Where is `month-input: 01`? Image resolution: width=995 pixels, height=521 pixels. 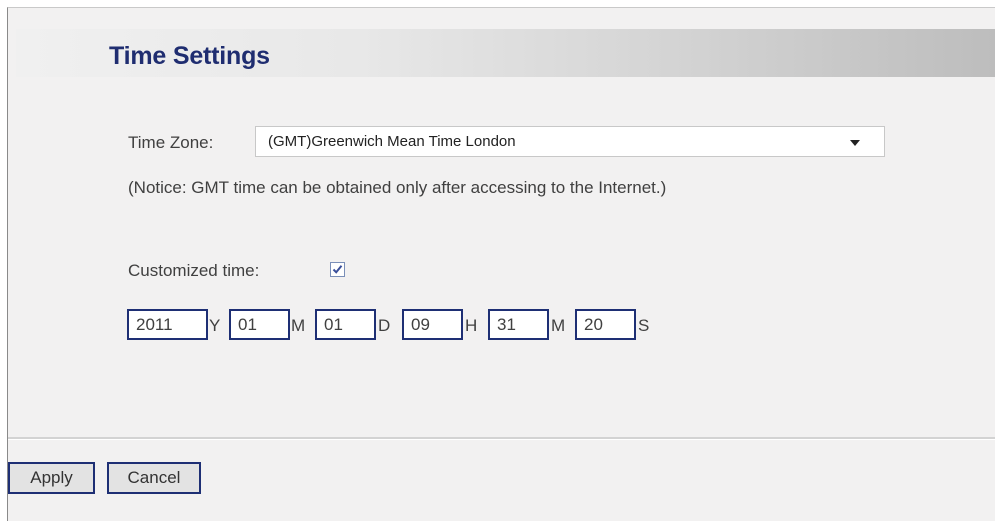 month-input: 01 is located at coordinates (259, 324).